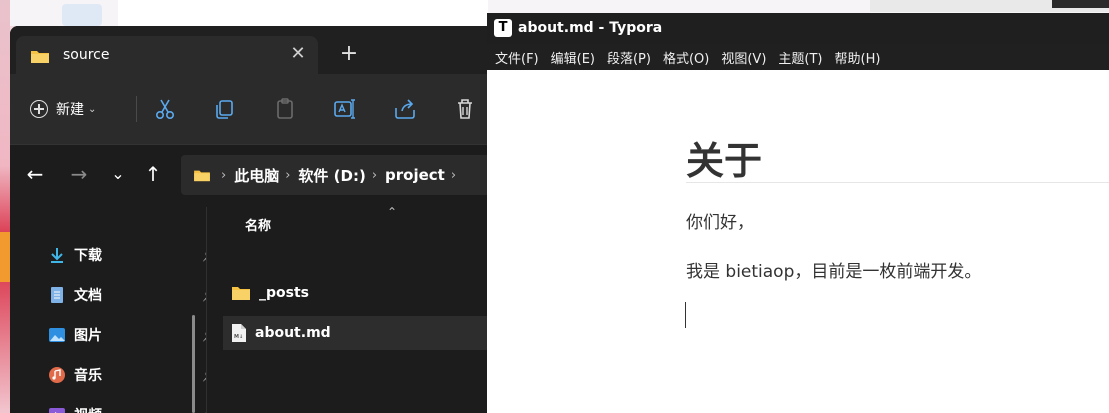 The width and height of the screenshot is (1109, 413). What do you see at coordinates (355, 333) in the screenshot?
I see `list-item: M↓ about.md` at bounding box center [355, 333].